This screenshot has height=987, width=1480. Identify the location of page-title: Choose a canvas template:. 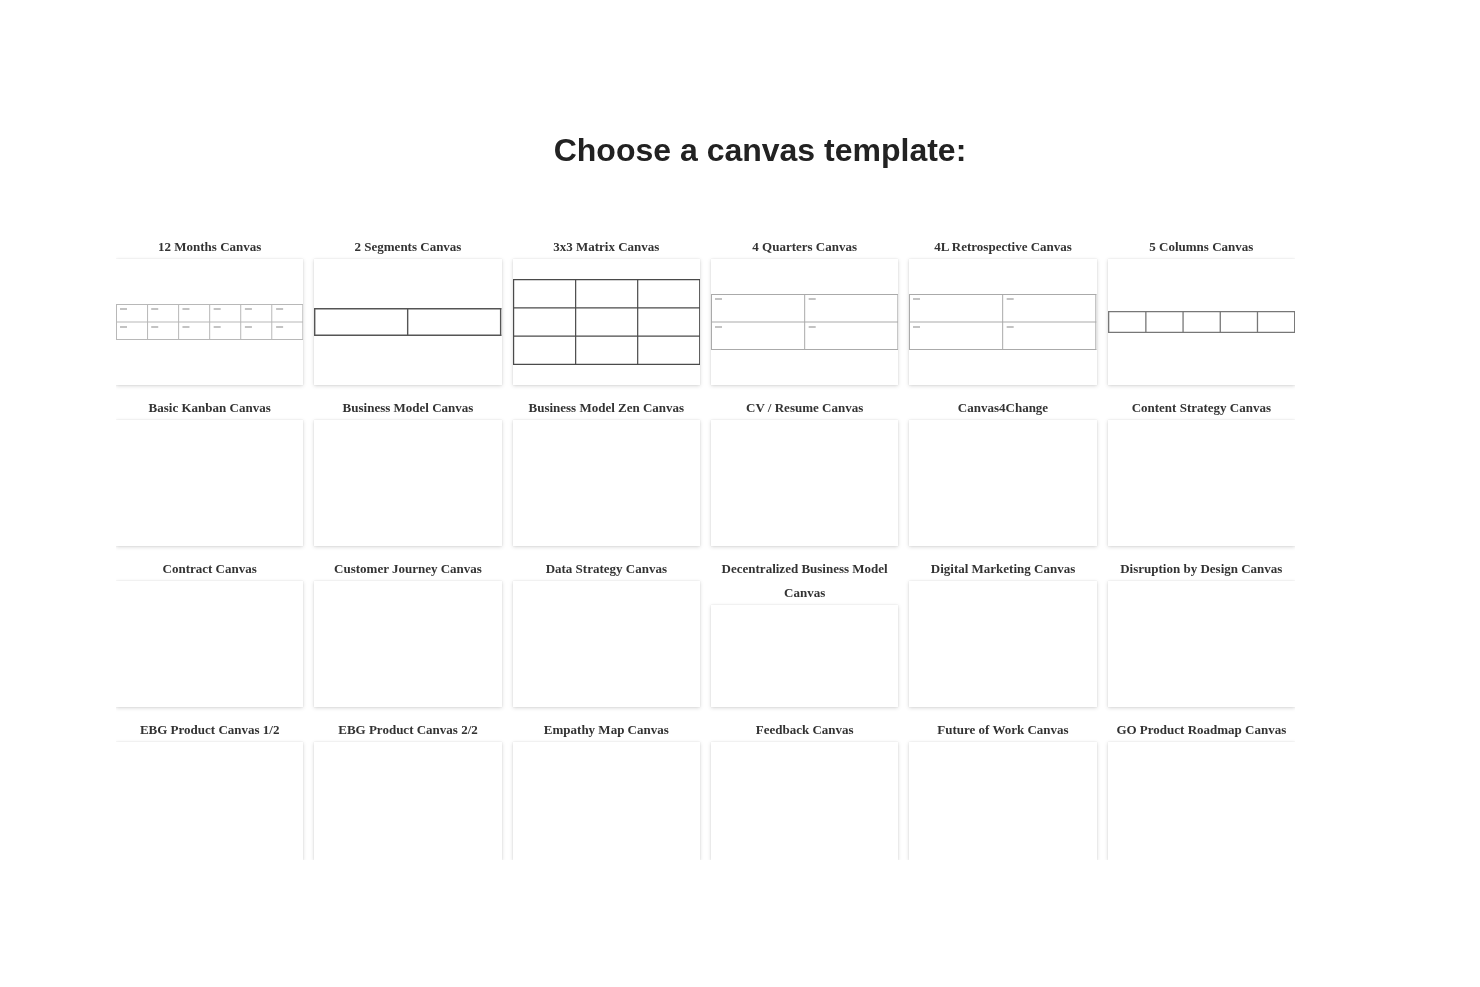
(760, 150).